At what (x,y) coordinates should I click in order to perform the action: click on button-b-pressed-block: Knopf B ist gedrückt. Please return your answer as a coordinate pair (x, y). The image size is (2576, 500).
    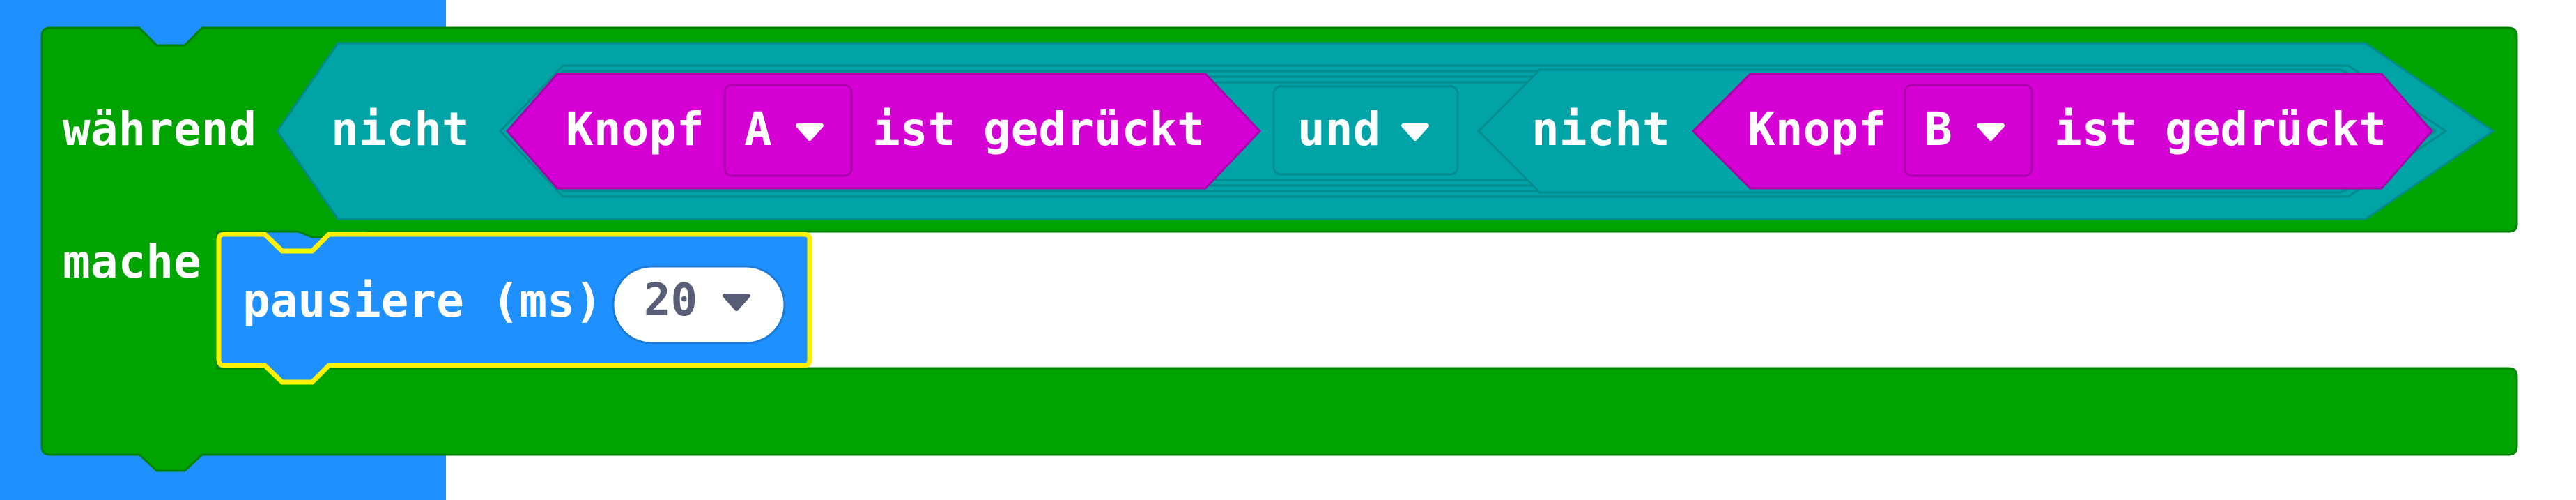
    Looking at the image, I should click on (2062, 131).